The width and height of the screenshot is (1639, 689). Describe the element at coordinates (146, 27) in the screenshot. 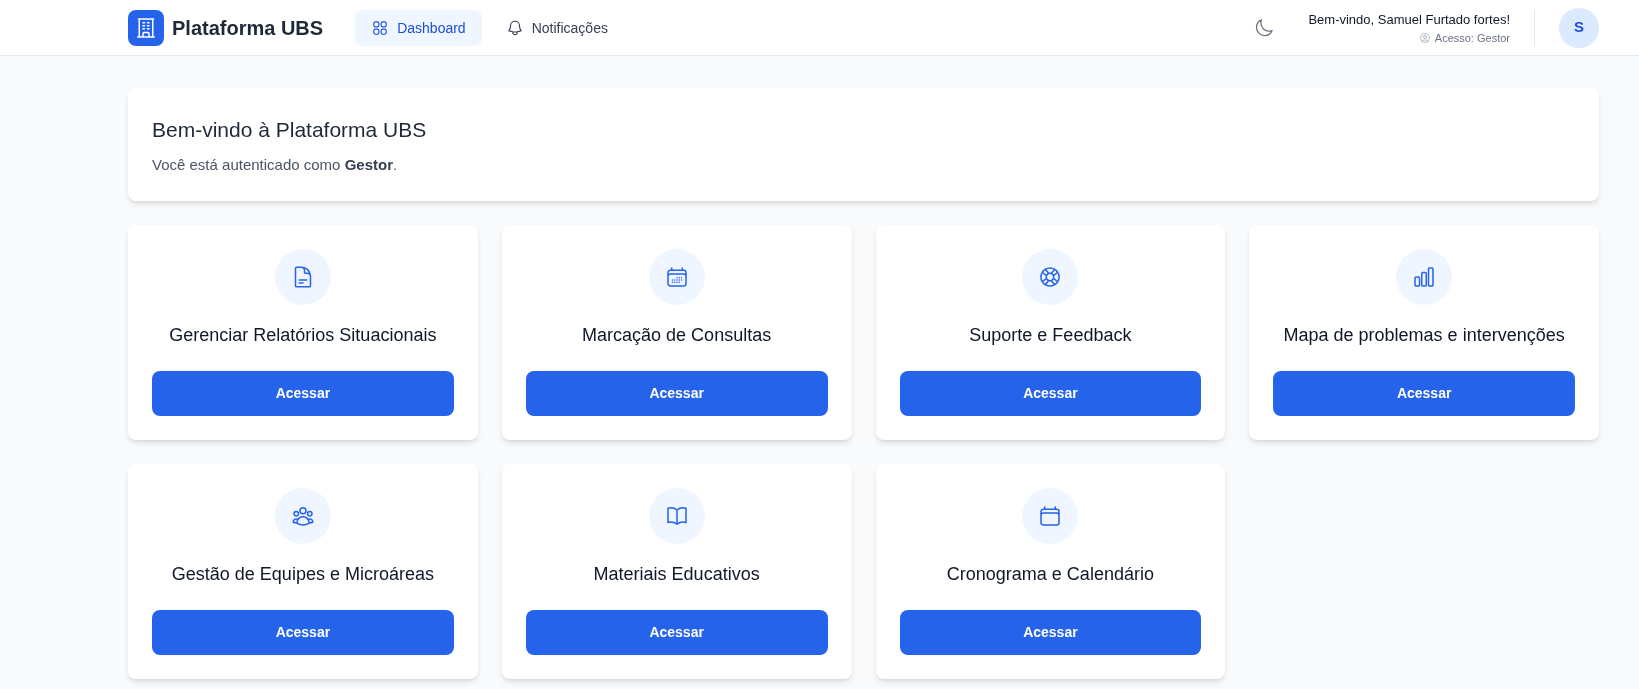

I see `building-icon` at that location.